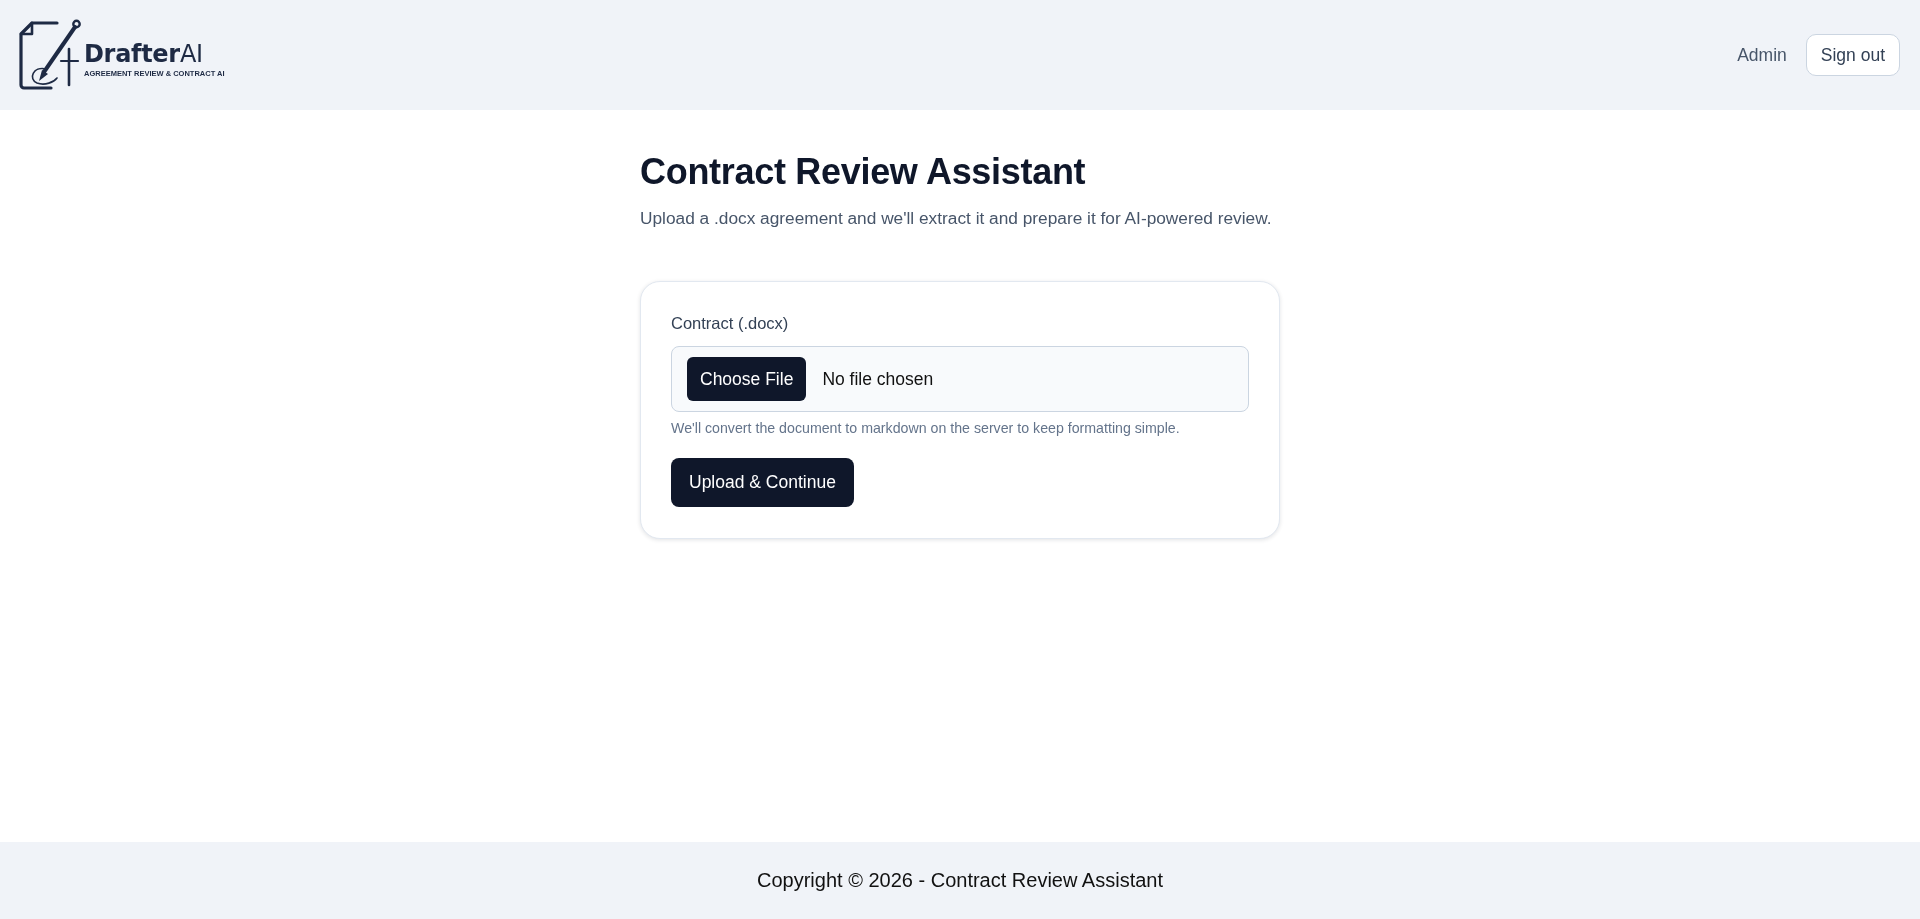  What do you see at coordinates (960, 379) in the screenshot?
I see `file-input-field: Choose File No file chosen` at bounding box center [960, 379].